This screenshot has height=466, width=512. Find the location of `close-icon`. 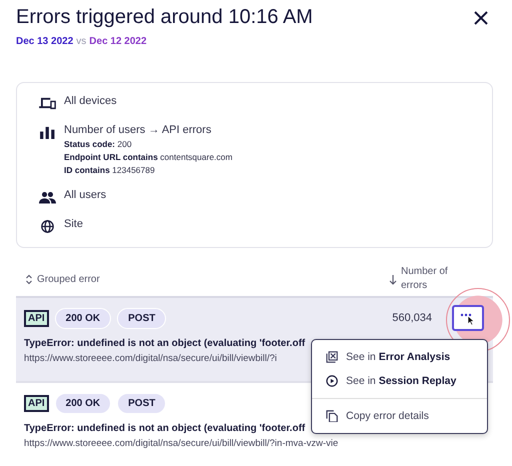

close-icon is located at coordinates (481, 17).